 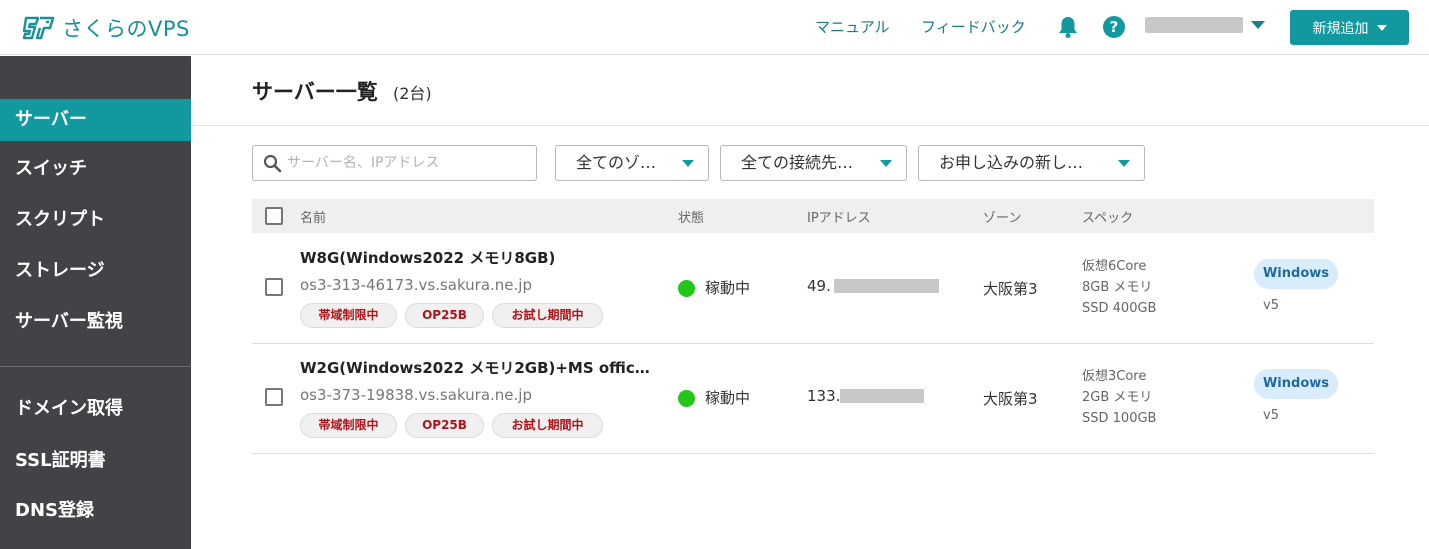 I want to click on search-icon, so click(x=272, y=163).